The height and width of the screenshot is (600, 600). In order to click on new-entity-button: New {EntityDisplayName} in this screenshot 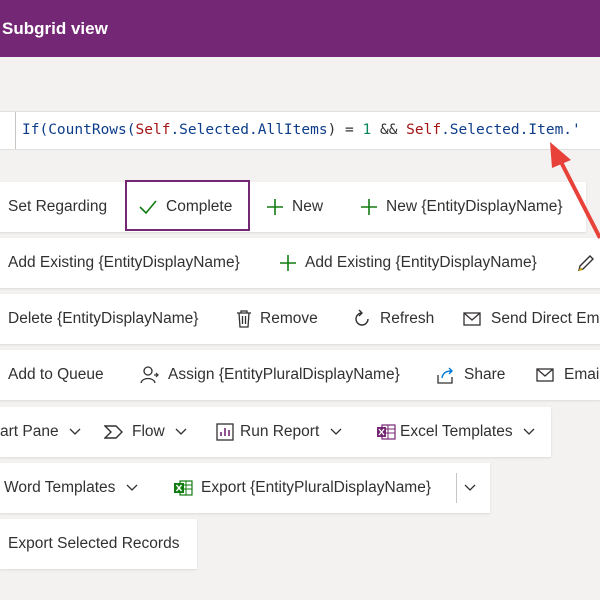, I will do `click(461, 207)`.